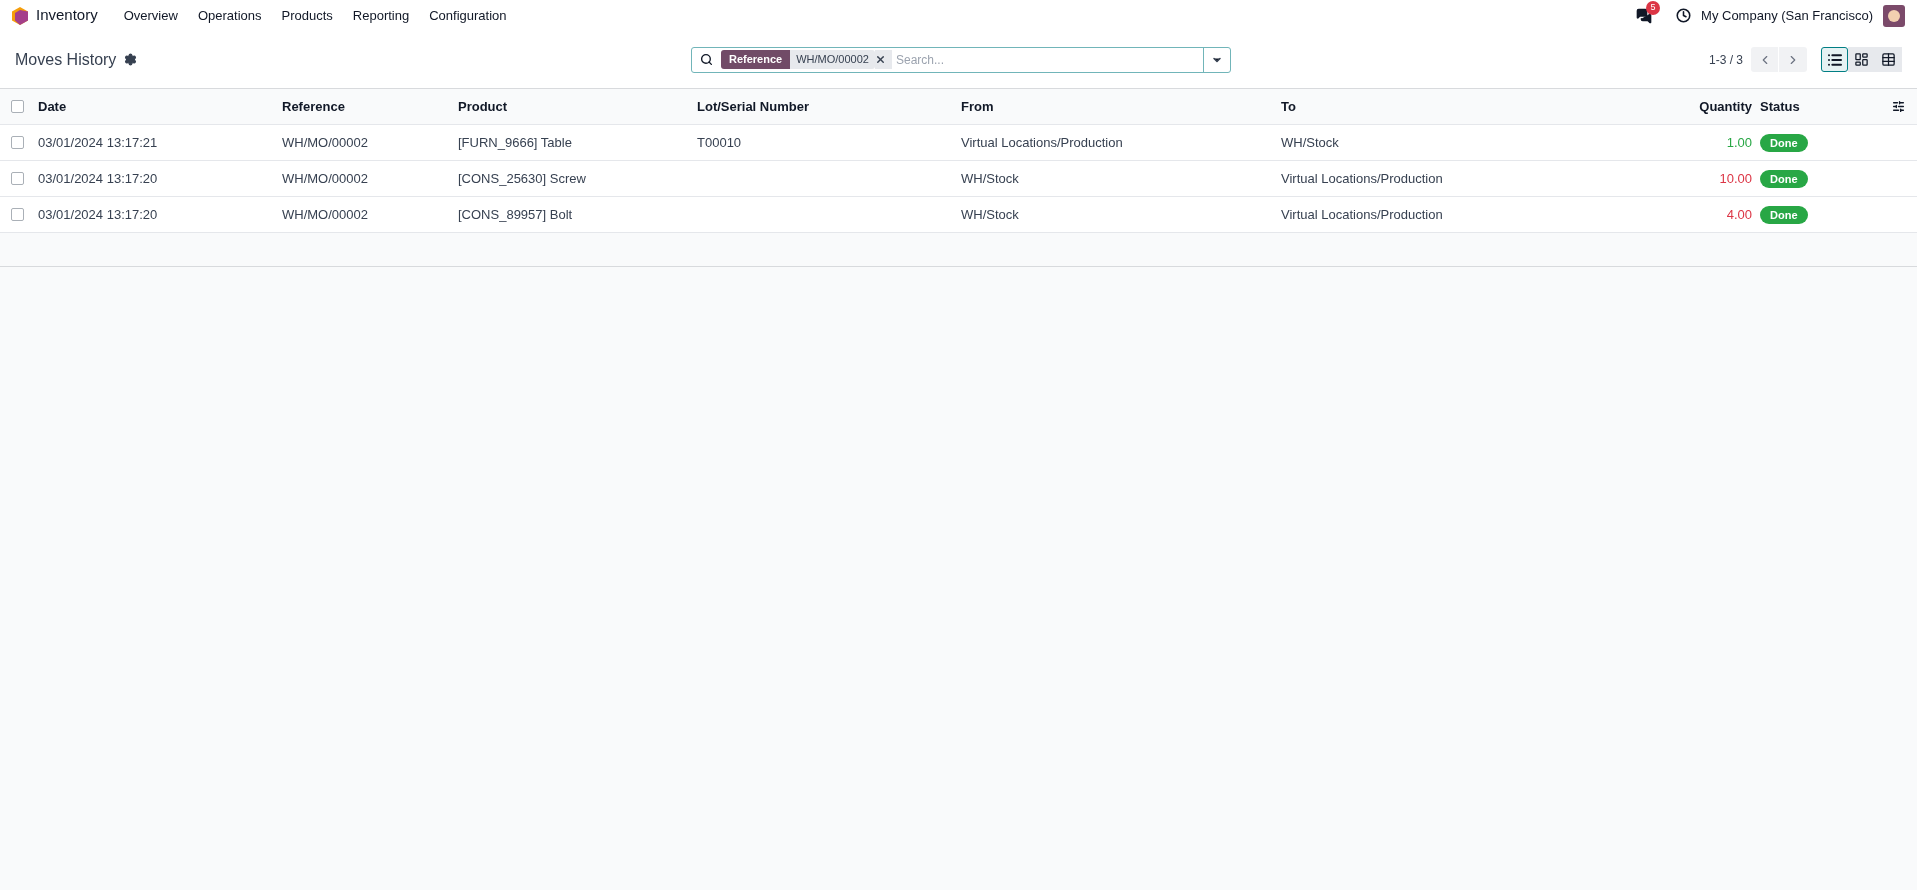 This screenshot has width=1917, height=890. Describe the element at coordinates (958, 143) in the screenshot. I see `table-row: 03/01/2024 13:17:21 WH/MO/00002 [FURN_9666] Table T00010 Virtual Locations/Production WH/Stock 1.00 Done` at that location.